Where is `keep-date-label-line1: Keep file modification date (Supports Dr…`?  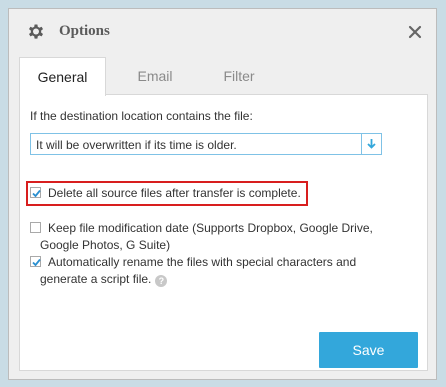
keep-date-label-line1: Keep file modification date (Supports Dr… is located at coordinates (210, 228).